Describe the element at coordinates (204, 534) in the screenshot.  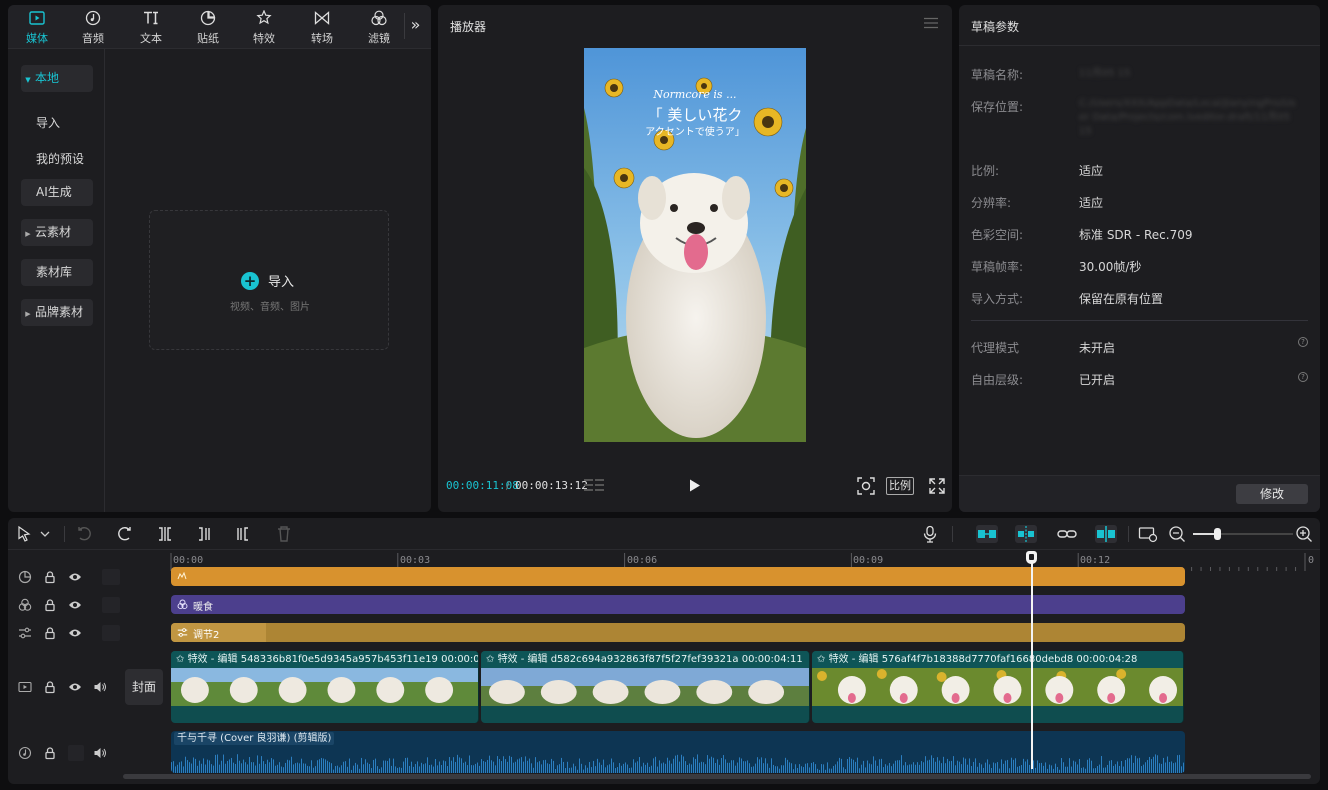
I see `trim-left-icon` at that location.